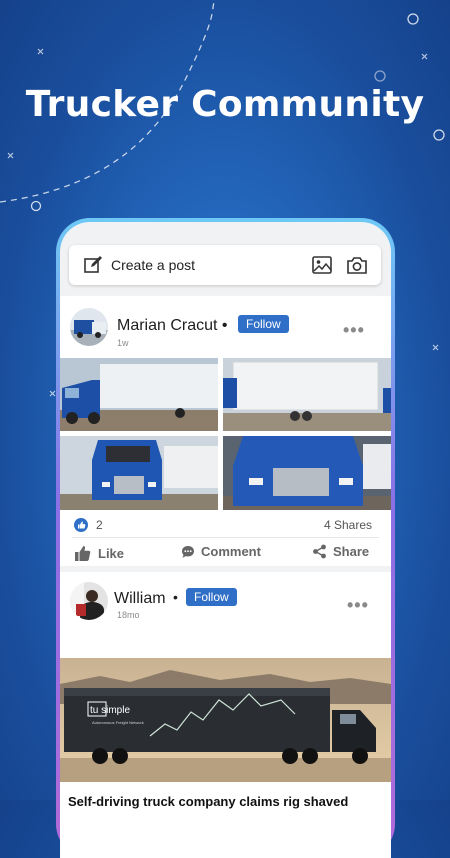 Image resolution: width=450 pixels, height=858 pixels. I want to click on post-author: William, so click(140, 599).